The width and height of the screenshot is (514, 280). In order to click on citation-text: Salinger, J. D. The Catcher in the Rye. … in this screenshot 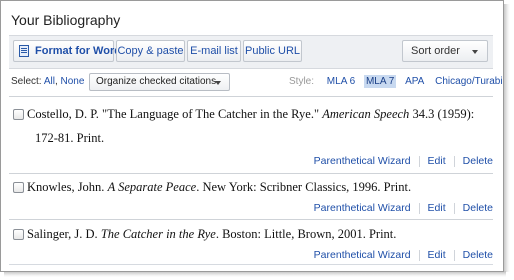, I will do `click(211, 234)`.